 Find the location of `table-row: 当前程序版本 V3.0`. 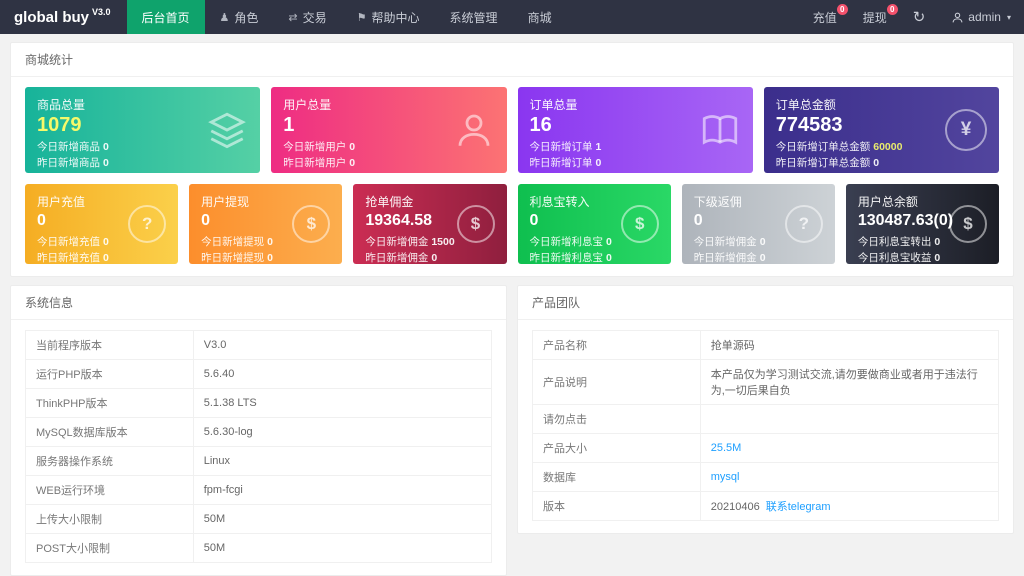

table-row: 当前程序版本 V3.0 is located at coordinates (259, 345).